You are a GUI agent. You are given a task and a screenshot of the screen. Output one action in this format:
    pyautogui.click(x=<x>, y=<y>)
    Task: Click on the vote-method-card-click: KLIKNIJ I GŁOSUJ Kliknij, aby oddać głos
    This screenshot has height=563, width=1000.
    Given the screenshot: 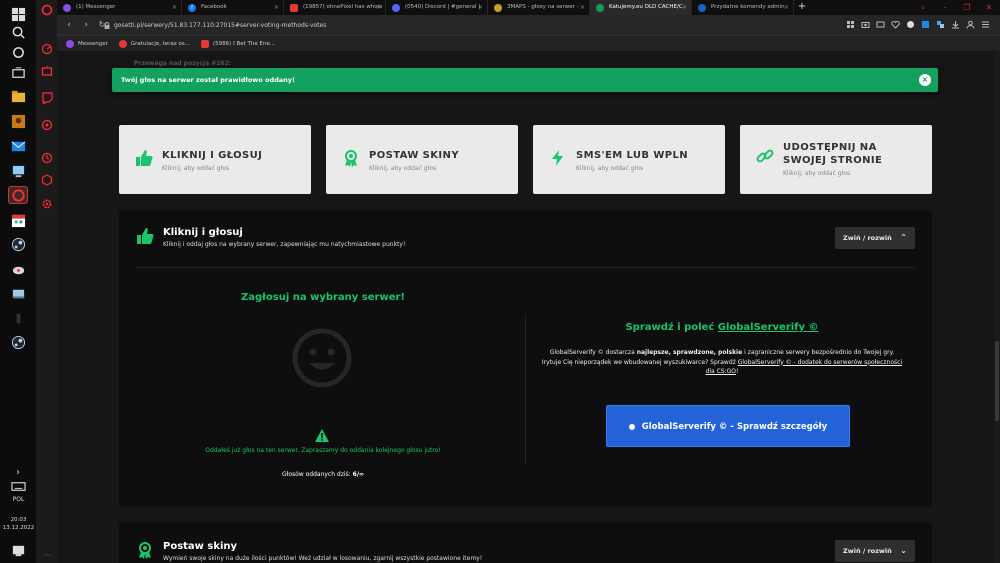 What is the action you would take?
    pyautogui.click(x=215, y=159)
    